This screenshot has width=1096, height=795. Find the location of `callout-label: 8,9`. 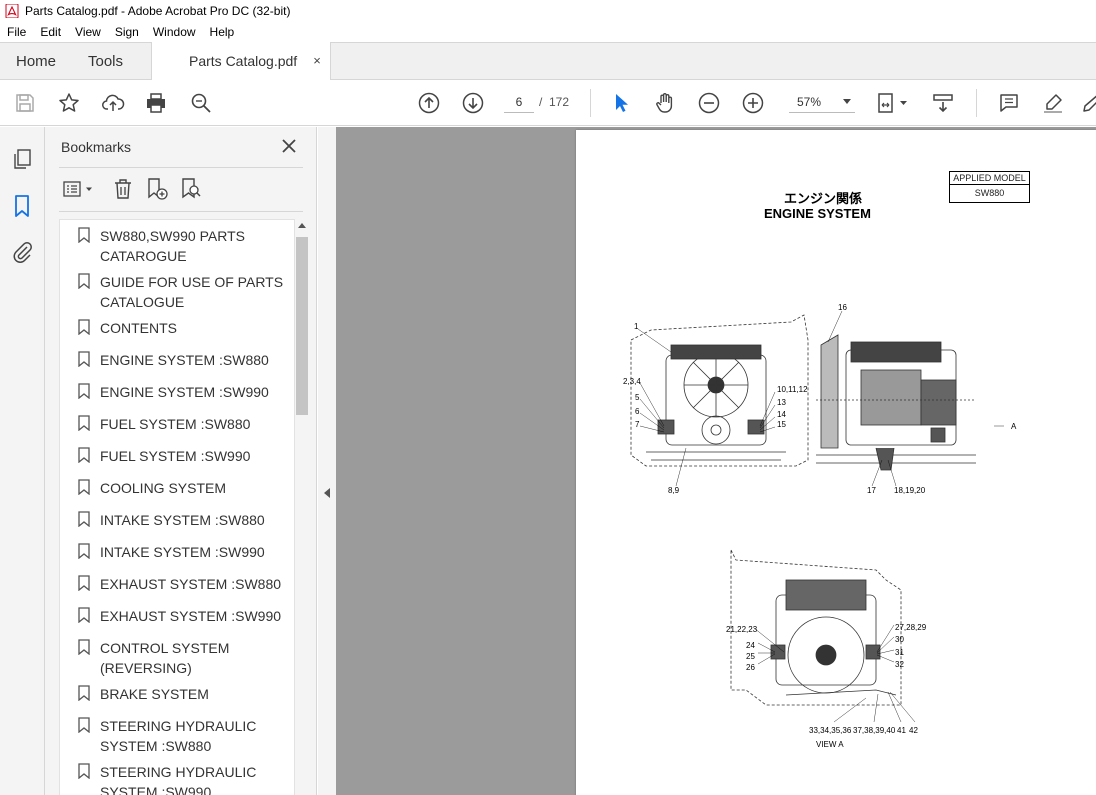

callout-label: 8,9 is located at coordinates (674, 490).